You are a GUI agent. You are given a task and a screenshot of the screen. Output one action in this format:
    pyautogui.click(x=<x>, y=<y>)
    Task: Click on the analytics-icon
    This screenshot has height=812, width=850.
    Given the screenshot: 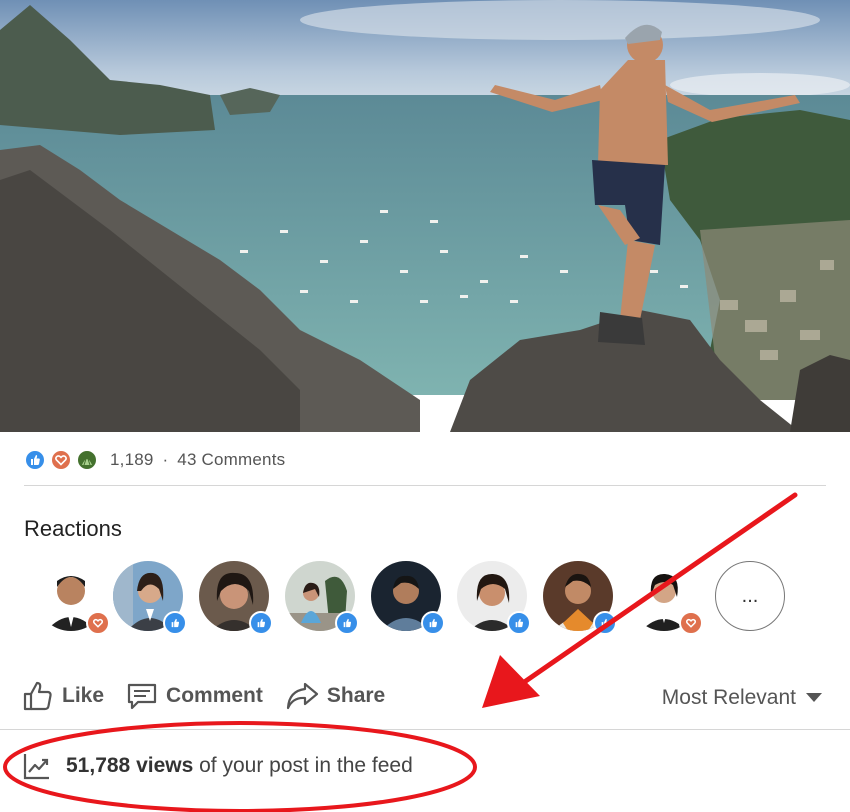 What is the action you would take?
    pyautogui.click(x=36, y=767)
    